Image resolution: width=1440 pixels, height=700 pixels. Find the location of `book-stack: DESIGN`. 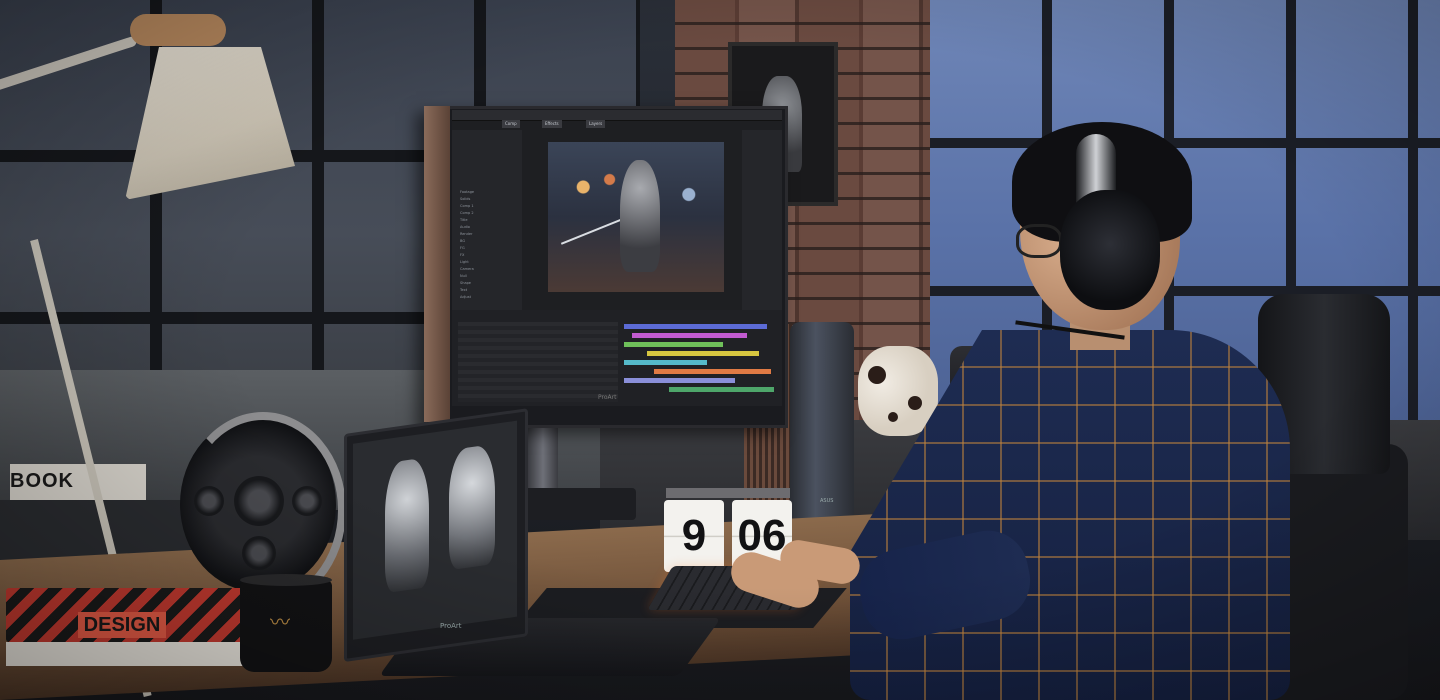

book-stack: DESIGN is located at coordinates (132, 627).